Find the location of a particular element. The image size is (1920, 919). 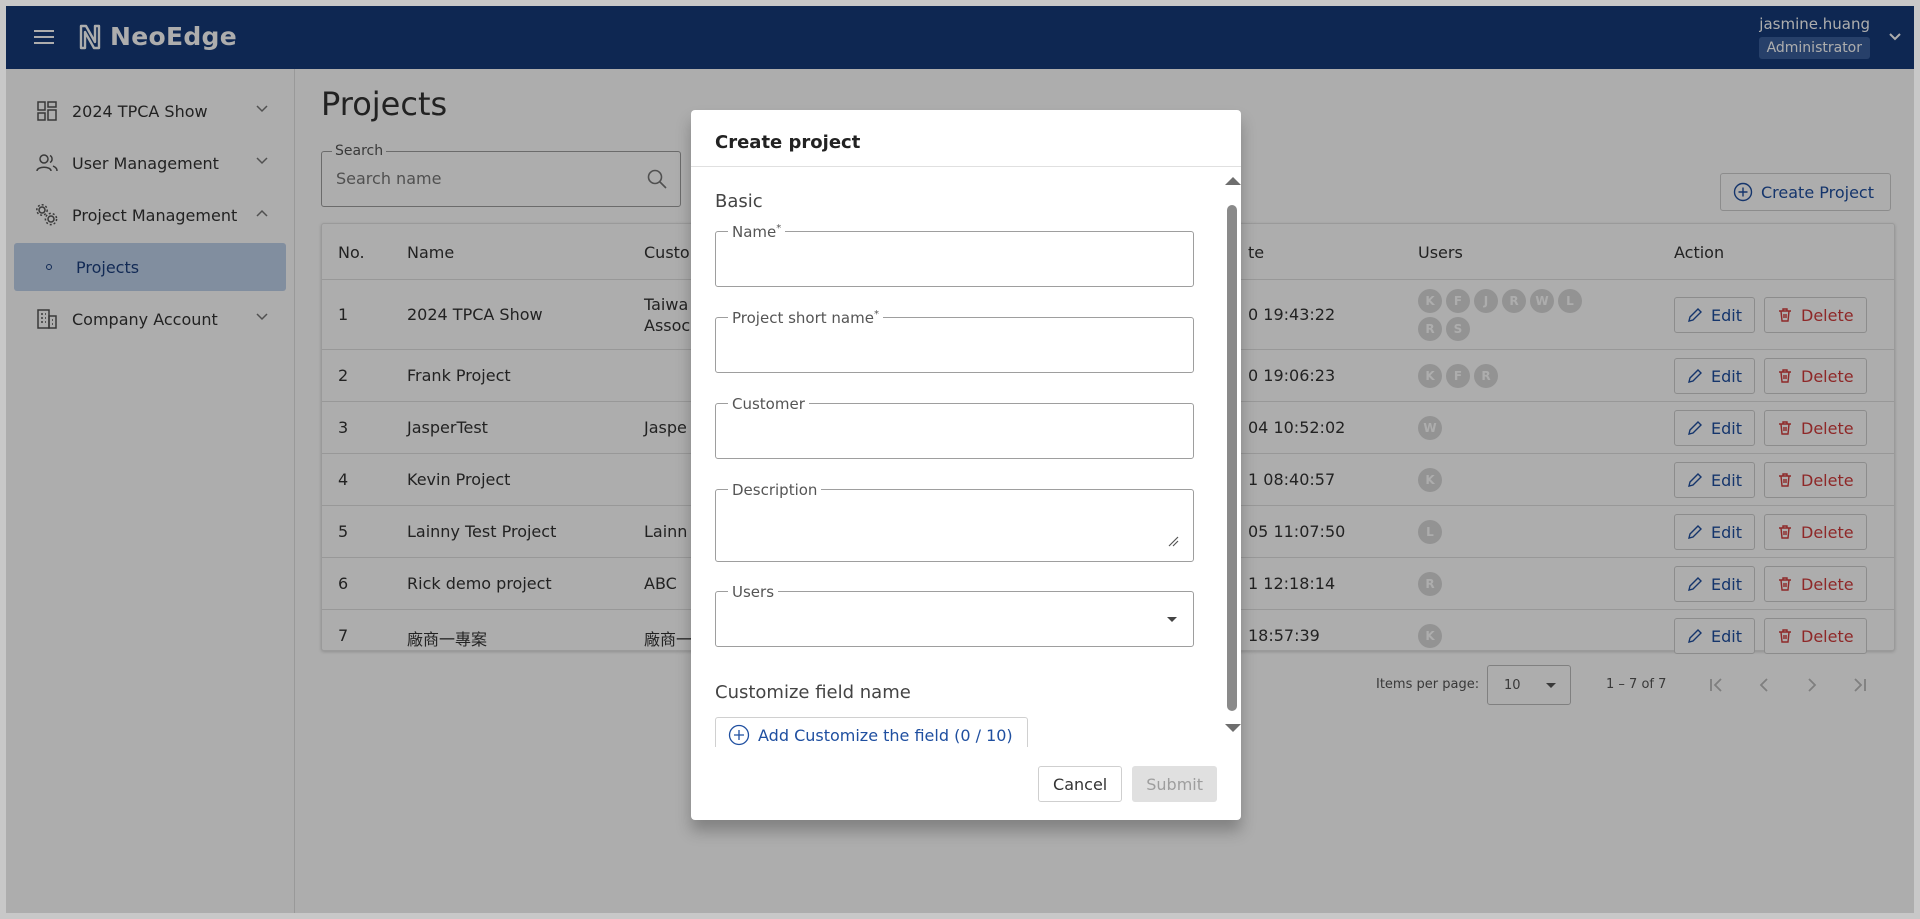

add-circle-icon is located at coordinates (739, 735).